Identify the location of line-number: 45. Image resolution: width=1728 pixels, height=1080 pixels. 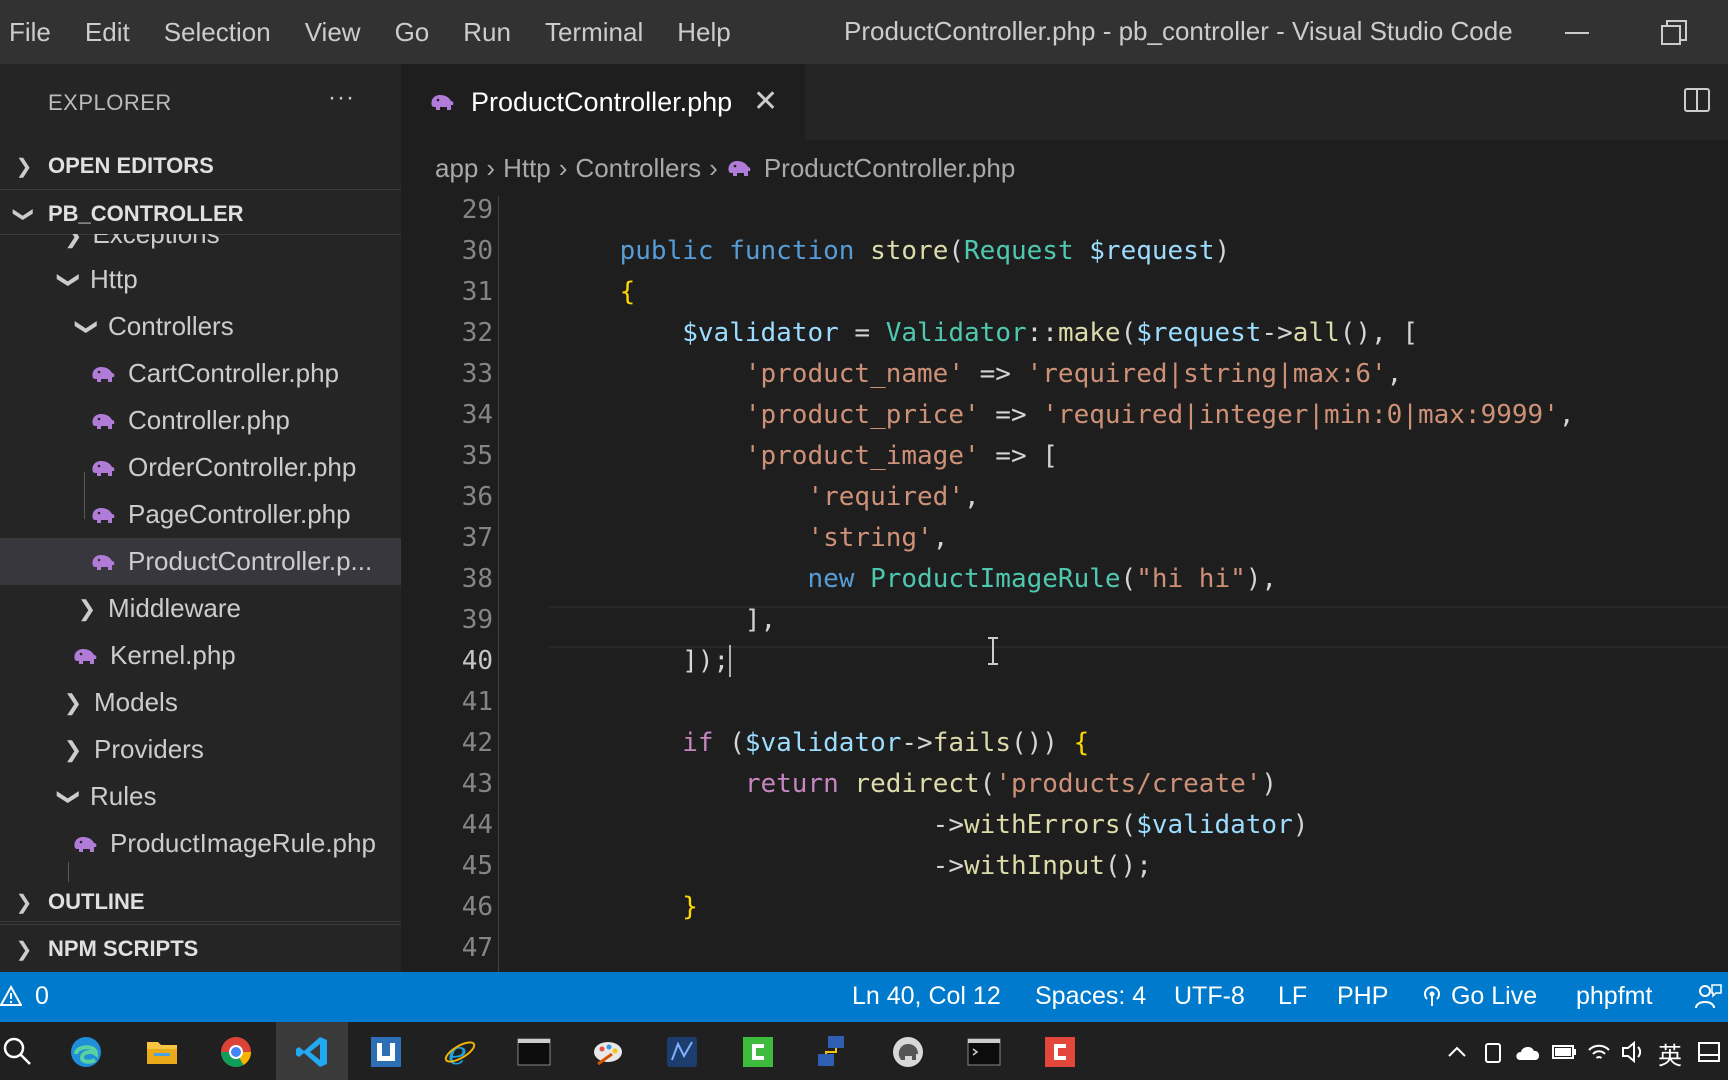
(477, 866).